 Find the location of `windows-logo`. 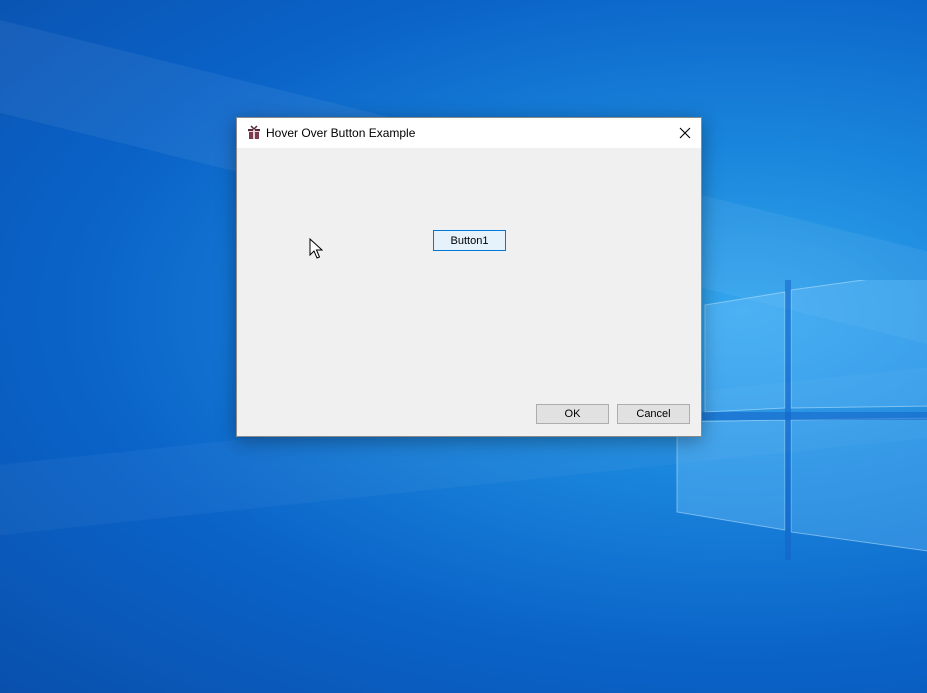

windows-logo is located at coordinates (801, 420).